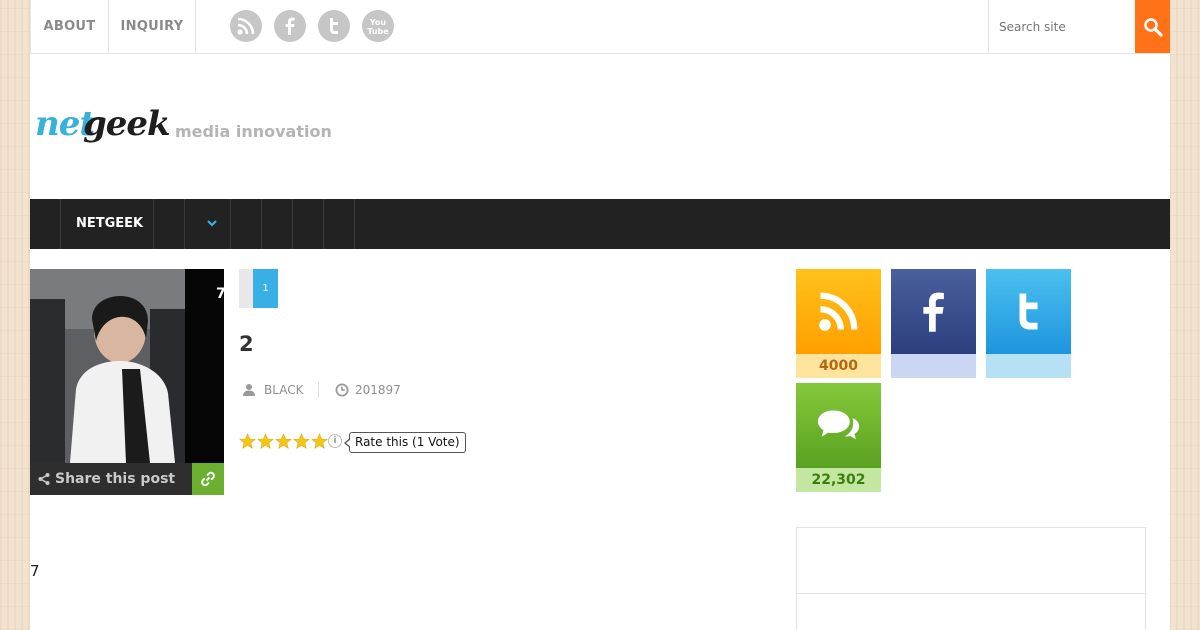 The width and height of the screenshot is (1200, 630). I want to click on meta-divider, so click(318, 390).